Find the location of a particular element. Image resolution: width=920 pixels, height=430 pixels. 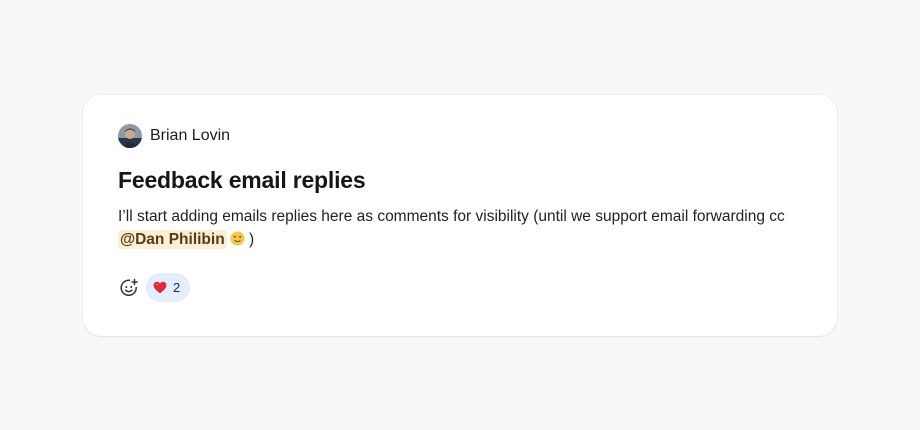

user-mention: @Dan Philibin is located at coordinates (172, 239).